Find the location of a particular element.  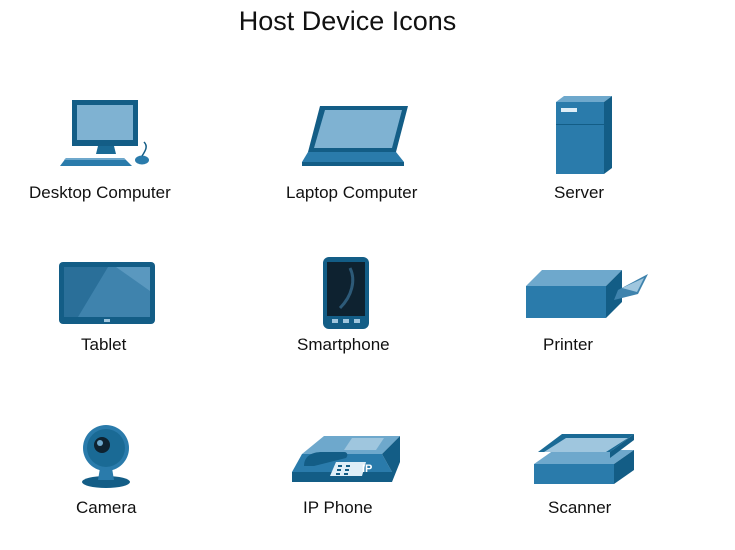

printer-icon is located at coordinates (587, 294).